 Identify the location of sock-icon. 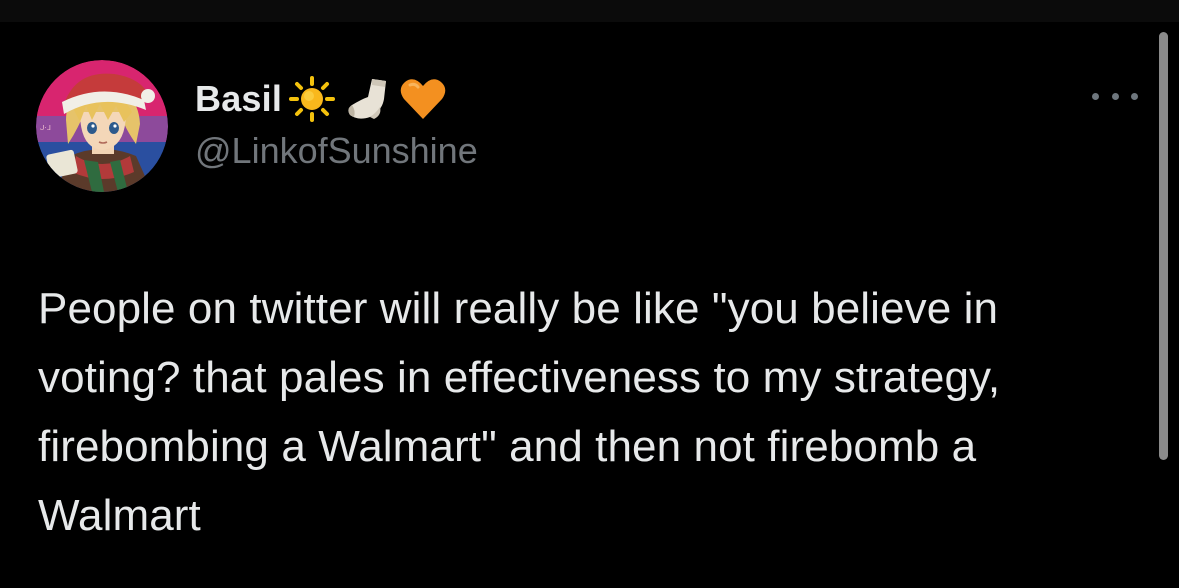
(367, 99).